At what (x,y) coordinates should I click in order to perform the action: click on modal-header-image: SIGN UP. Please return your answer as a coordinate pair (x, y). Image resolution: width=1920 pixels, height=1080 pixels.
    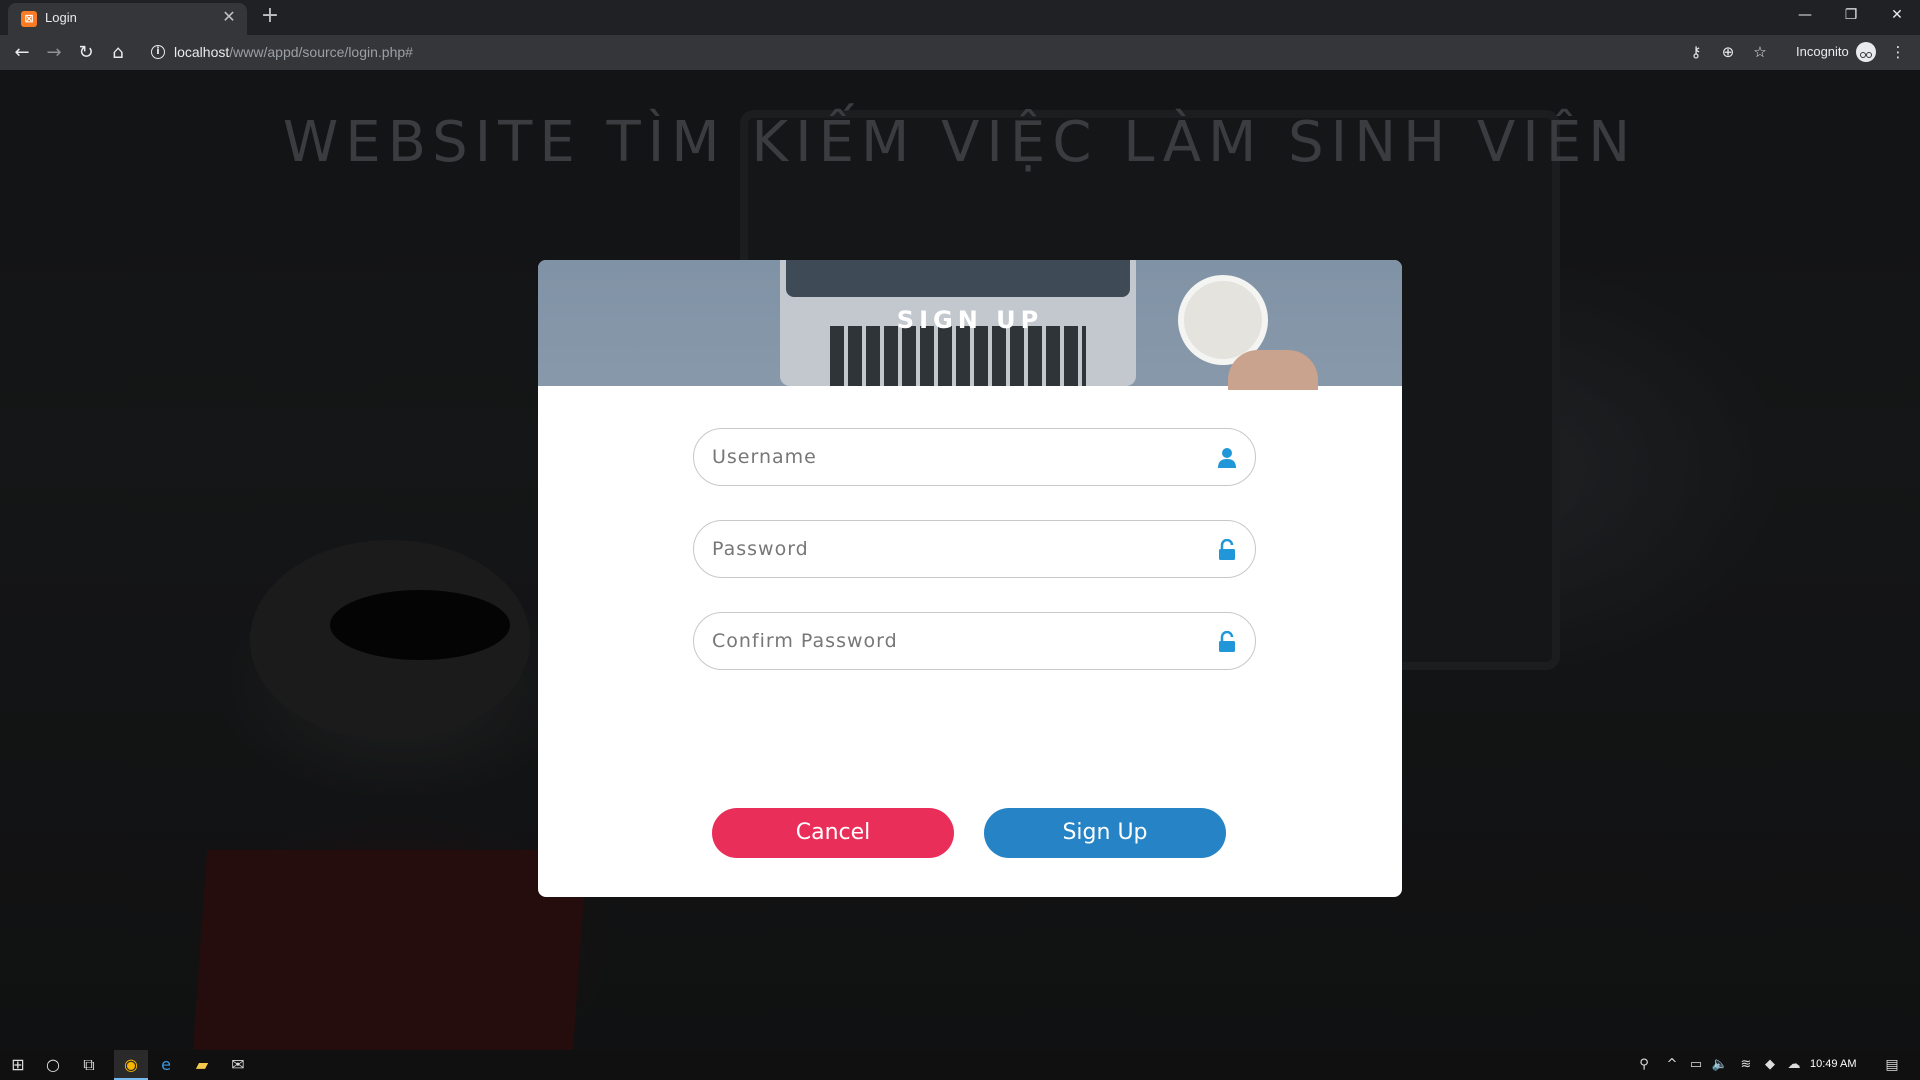
    Looking at the image, I should click on (970, 325).